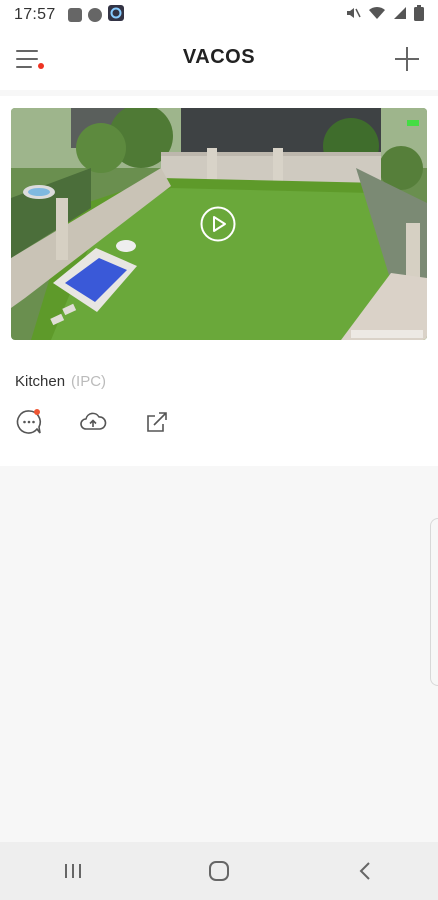 The width and height of the screenshot is (438, 900). What do you see at coordinates (400, 15) in the screenshot?
I see `signal-icon` at bounding box center [400, 15].